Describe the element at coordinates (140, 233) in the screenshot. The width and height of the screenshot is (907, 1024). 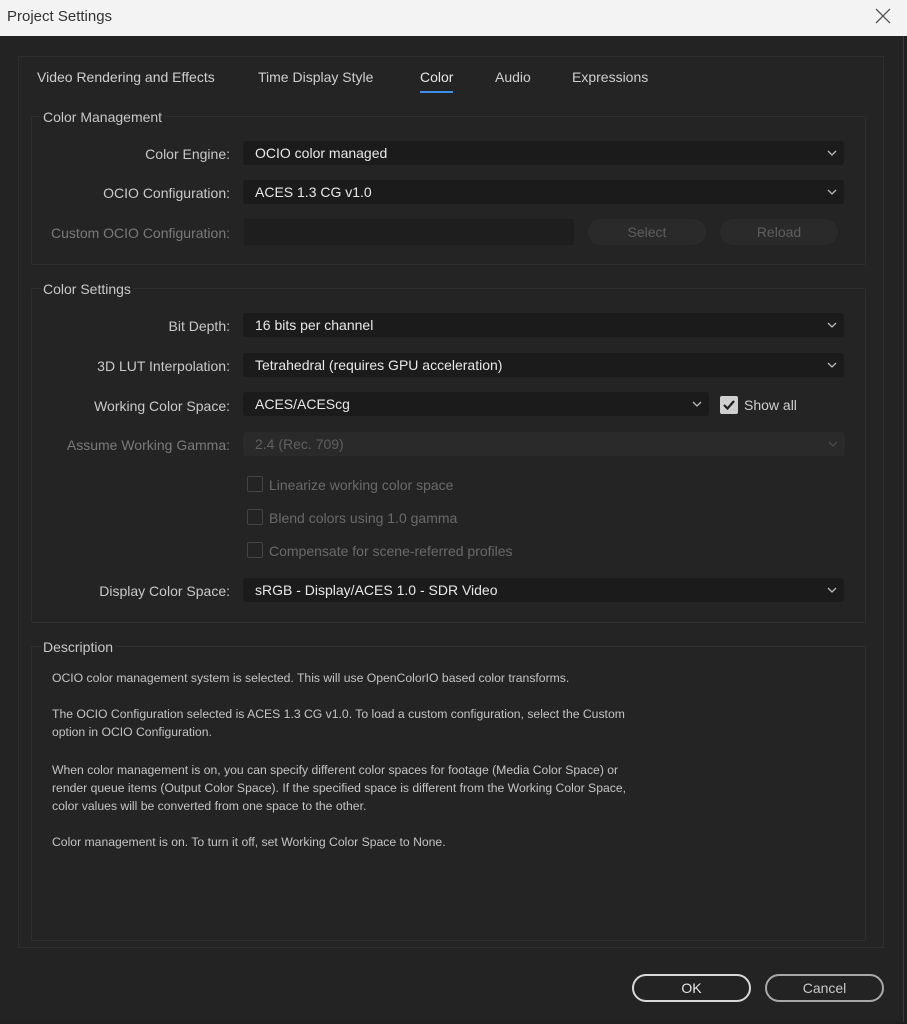
I see `custom-ocio-label: Custom OCIO Configuration:` at that location.